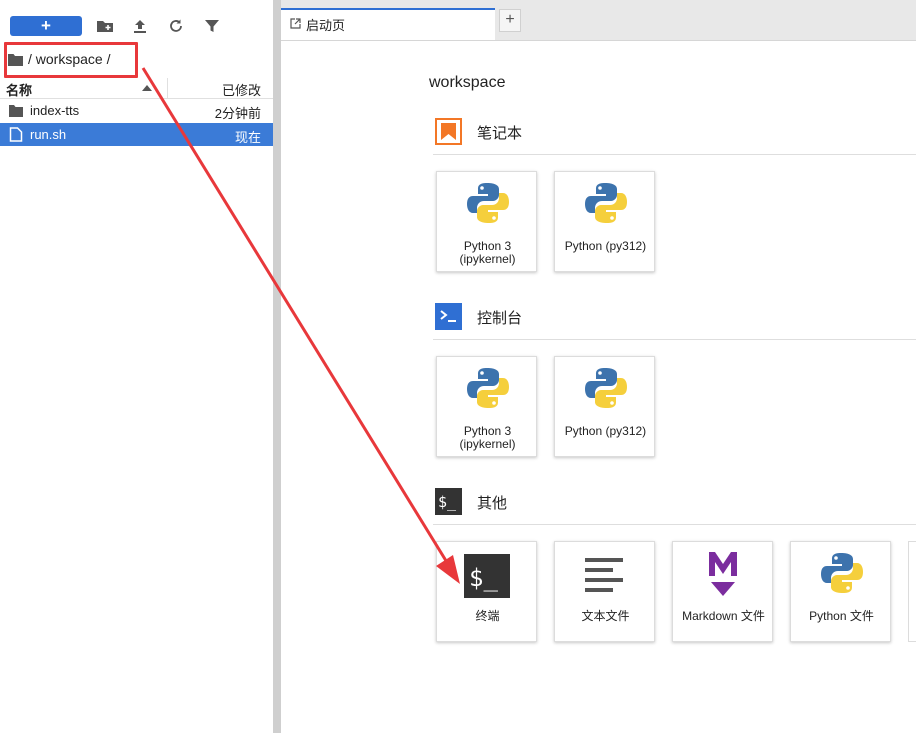  Describe the element at coordinates (675, 317) in the screenshot. I see `section-console: 控制台` at that location.